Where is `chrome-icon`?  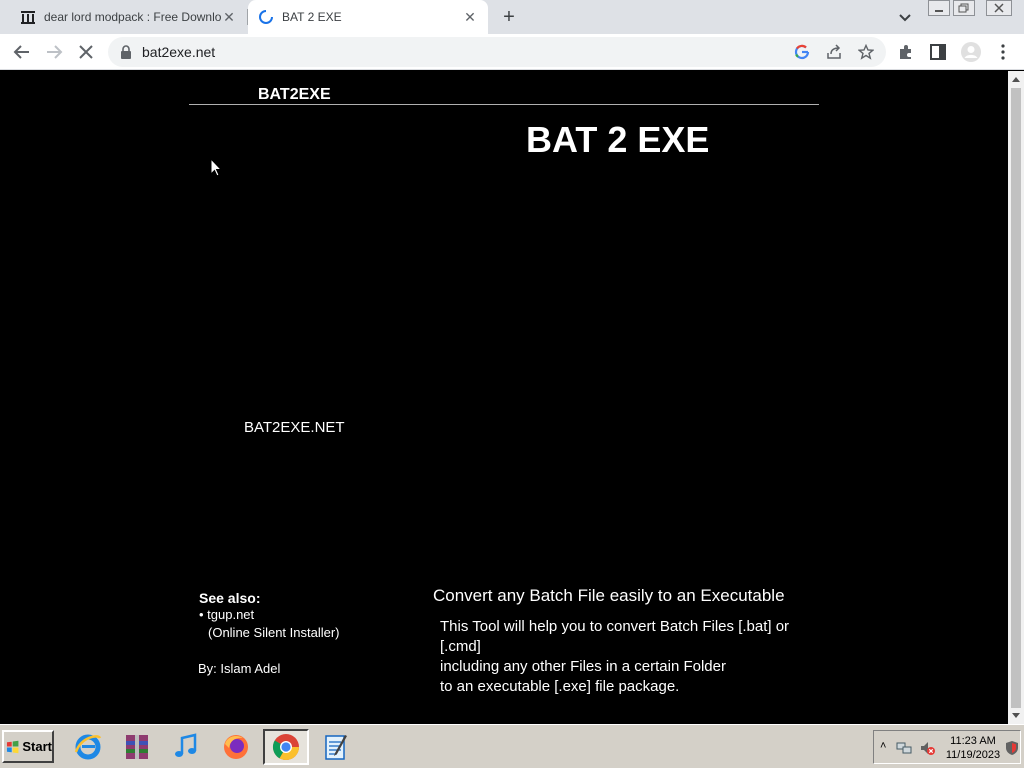
chrome-icon is located at coordinates (286, 747).